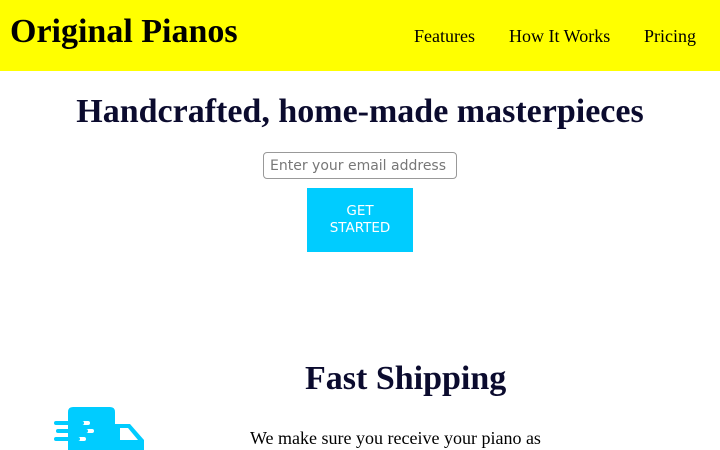 The height and width of the screenshot is (450, 720). What do you see at coordinates (360, 220) in the screenshot?
I see `get-started-button: GET STARTED` at bounding box center [360, 220].